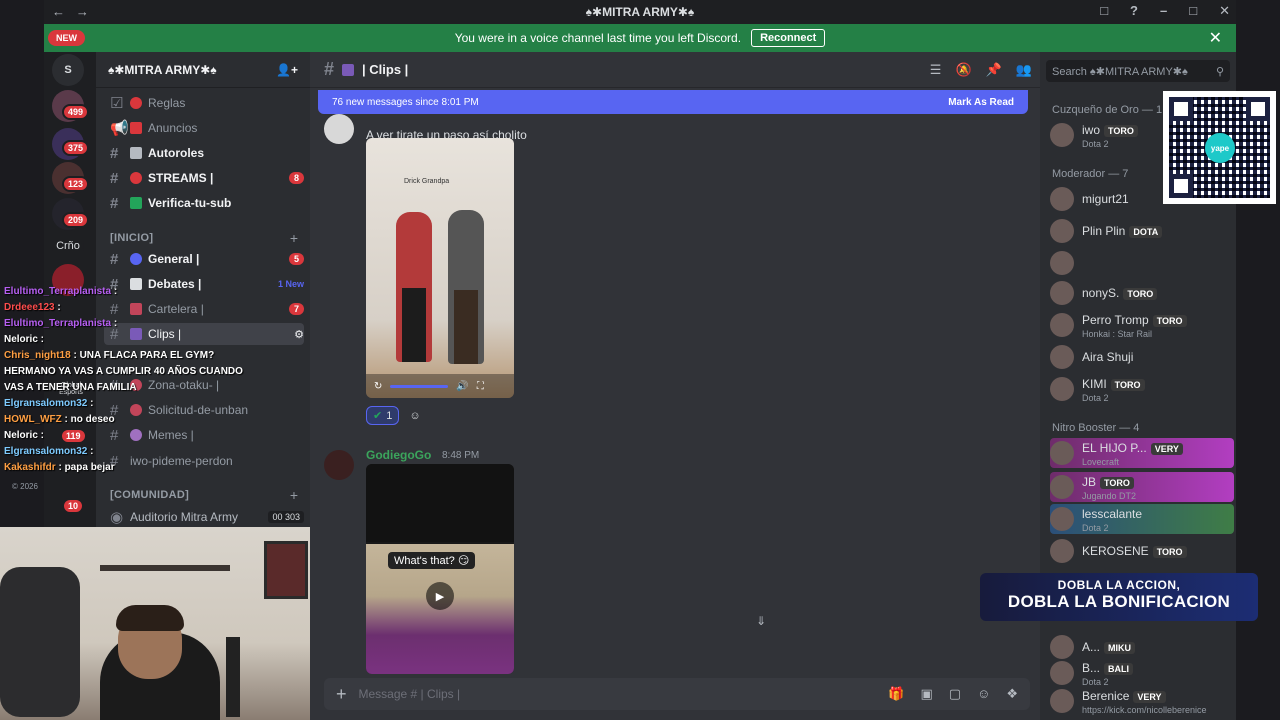 The image size is (1280, 720). I want to click on promo-line-2: DOBLA LA BONIFICACION, so click(1119, 601).